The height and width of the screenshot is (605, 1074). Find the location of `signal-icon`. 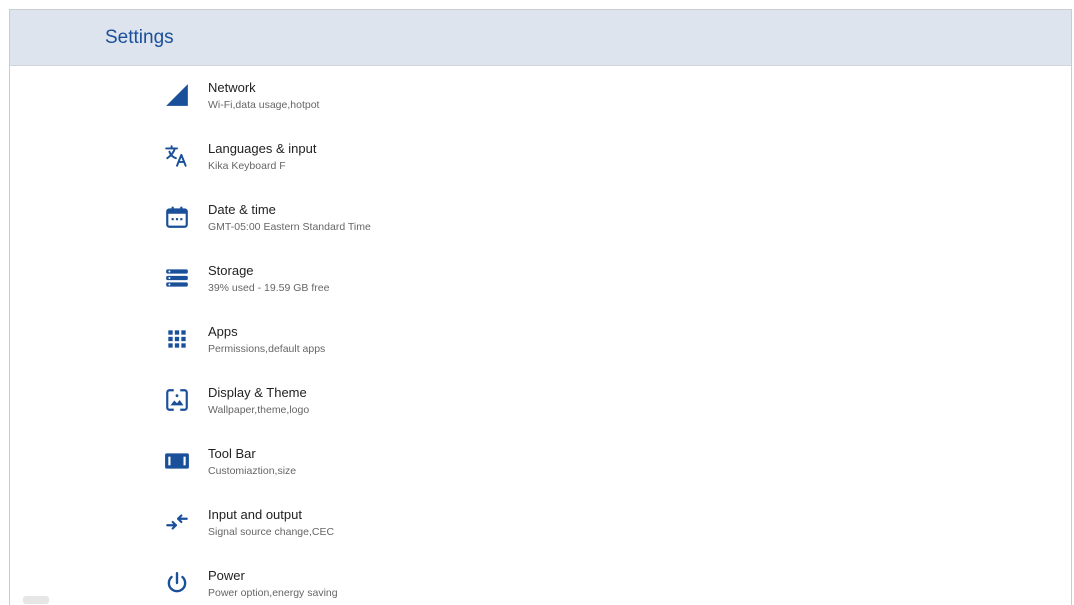

signal-icon is located at coordinates (177, 95).